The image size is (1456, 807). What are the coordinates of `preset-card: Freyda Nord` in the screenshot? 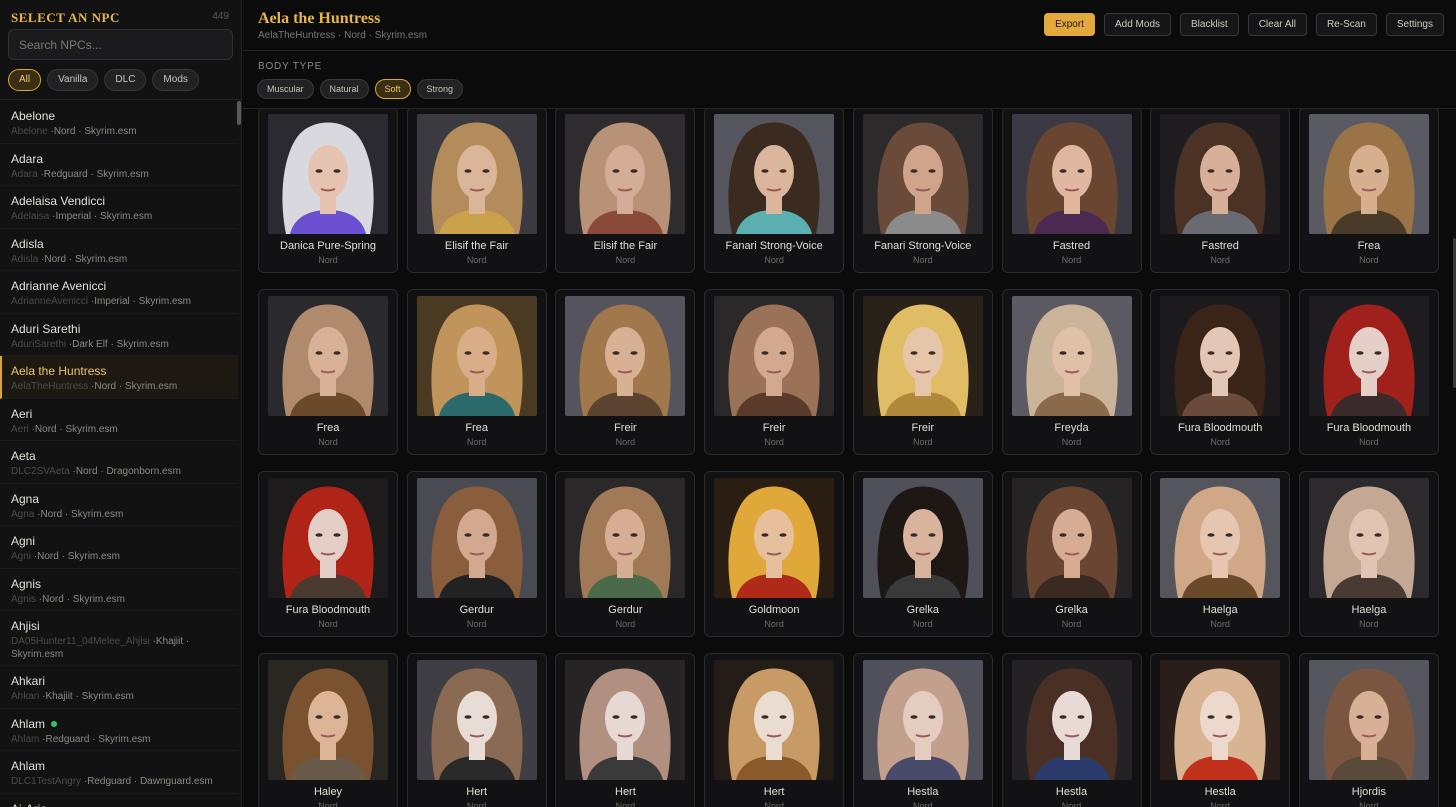 It's located at (1071, 372).